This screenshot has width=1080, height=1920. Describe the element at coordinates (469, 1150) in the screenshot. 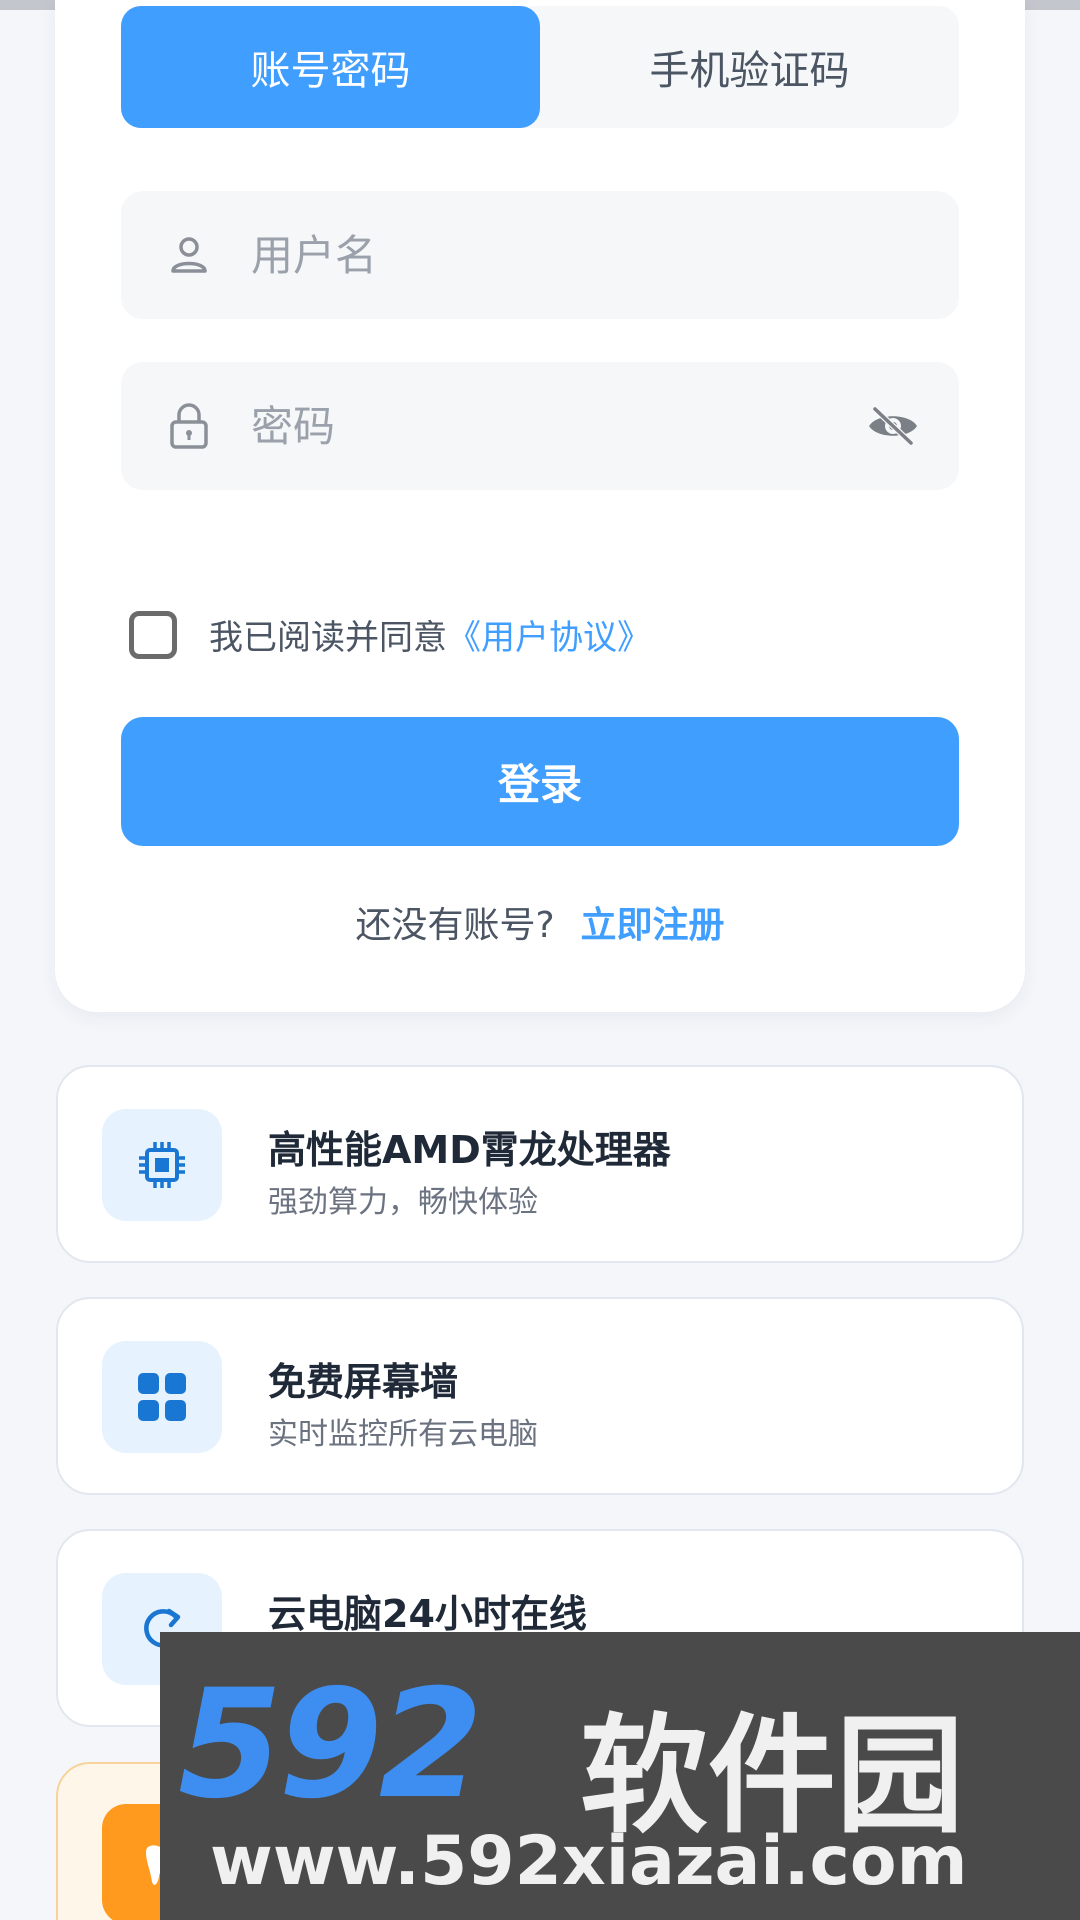

I see `feature-title: 高性能AMD霄龙处理器` at that location.